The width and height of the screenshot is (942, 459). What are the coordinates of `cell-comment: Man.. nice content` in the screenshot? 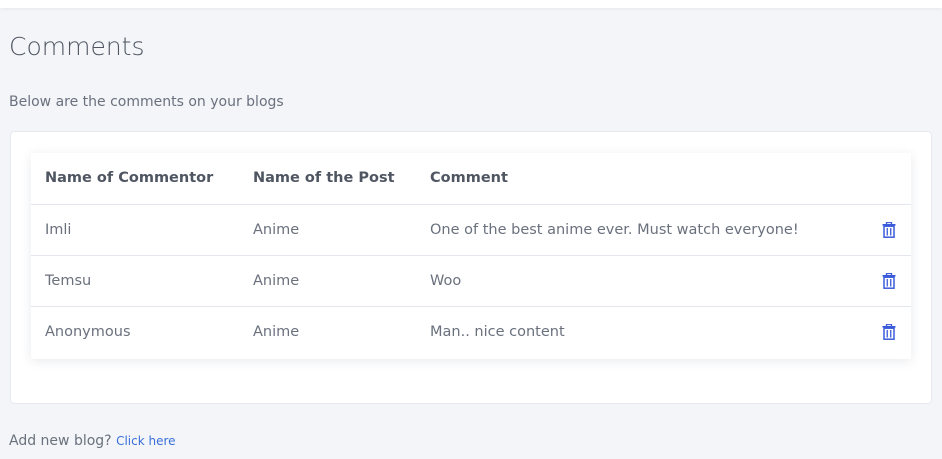 It's located at (497, 331).